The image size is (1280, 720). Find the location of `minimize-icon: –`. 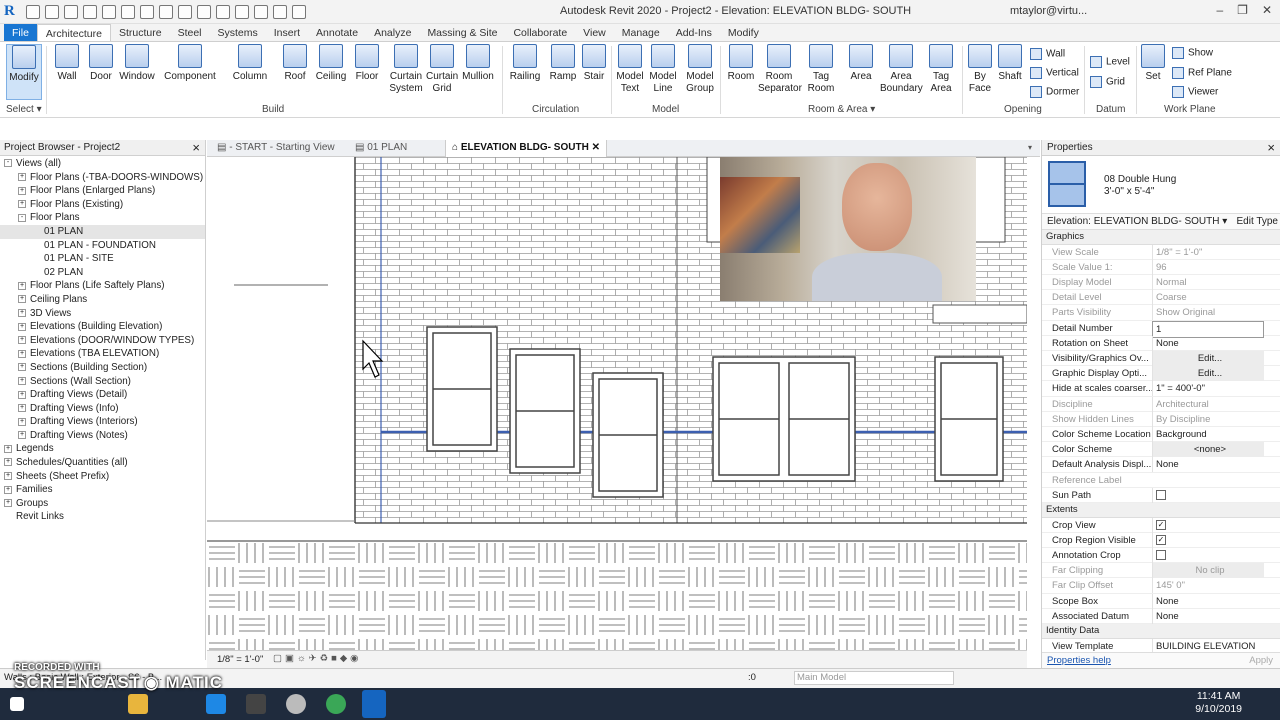

minimize-icon: – is located at coordinates (1219, 10).